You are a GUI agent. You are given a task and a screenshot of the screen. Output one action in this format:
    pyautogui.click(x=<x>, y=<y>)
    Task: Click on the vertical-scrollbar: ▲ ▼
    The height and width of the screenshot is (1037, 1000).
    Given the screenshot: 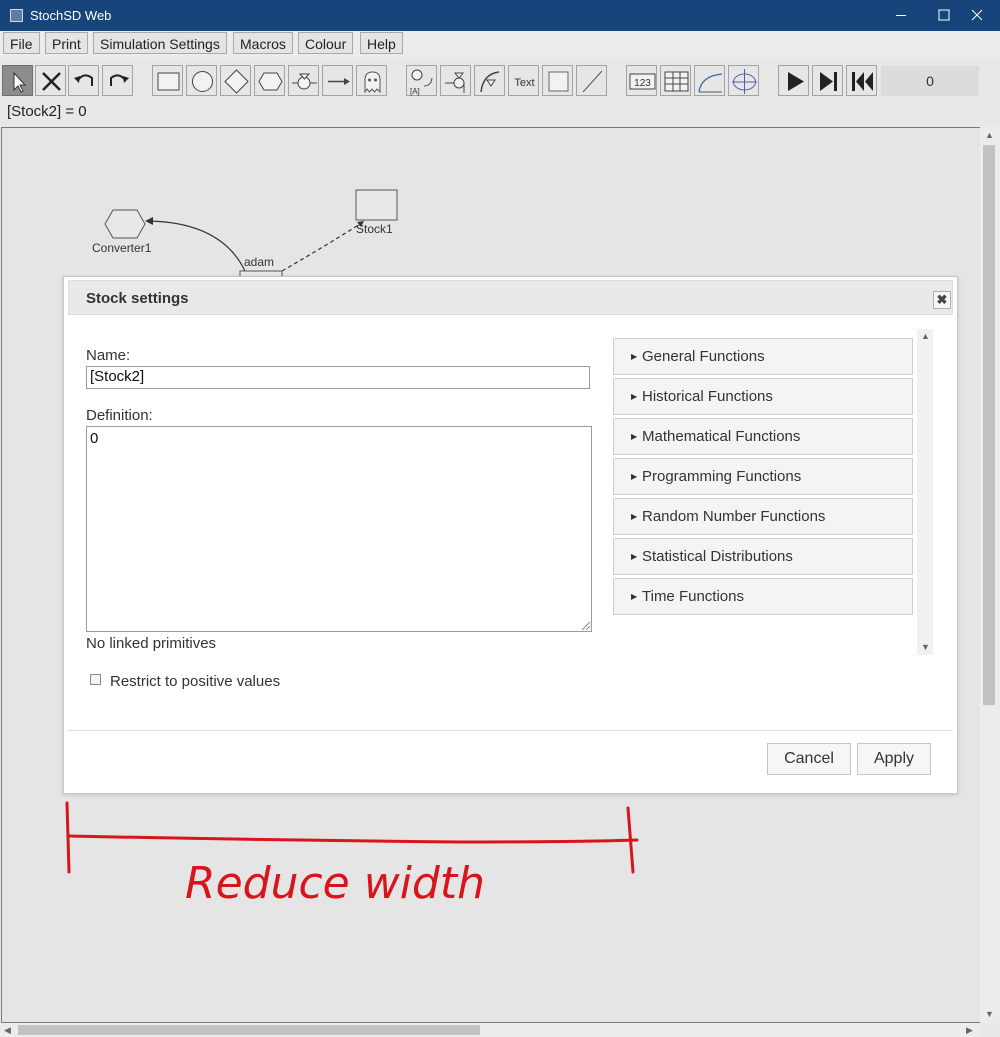 What is the action you would take?
    pyautogui.click(x=990, y=575)
    